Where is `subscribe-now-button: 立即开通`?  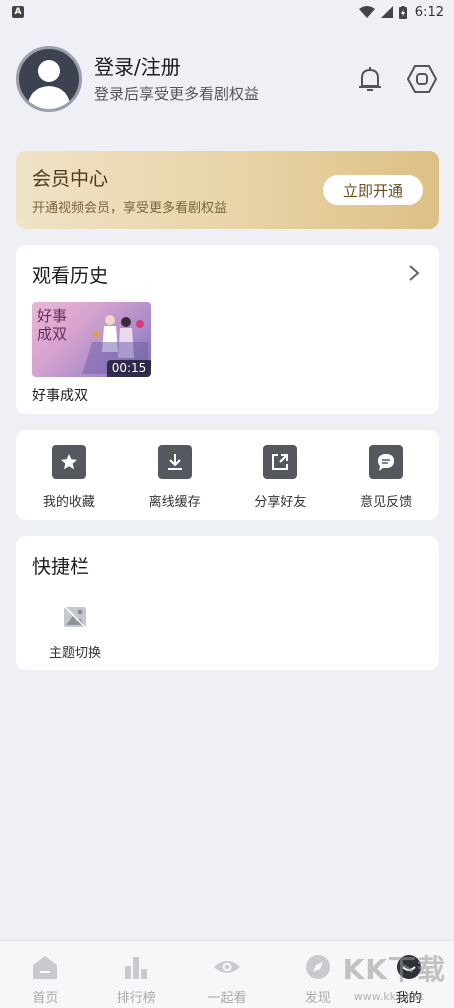
subscribe-now-button: 立即开通 is located at coordinates (373, 190).